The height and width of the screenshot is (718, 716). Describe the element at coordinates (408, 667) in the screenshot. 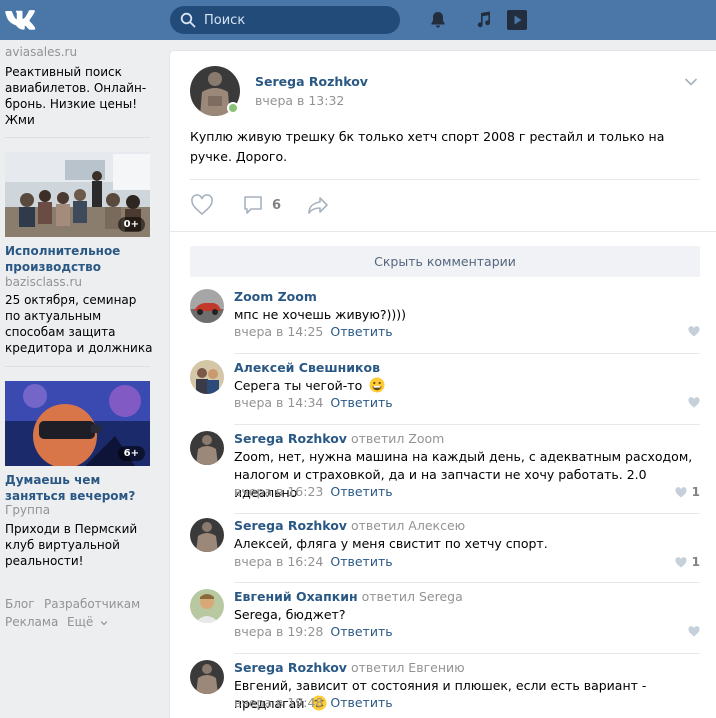

I see `reply-to-label: ответил Евгению` at that location.